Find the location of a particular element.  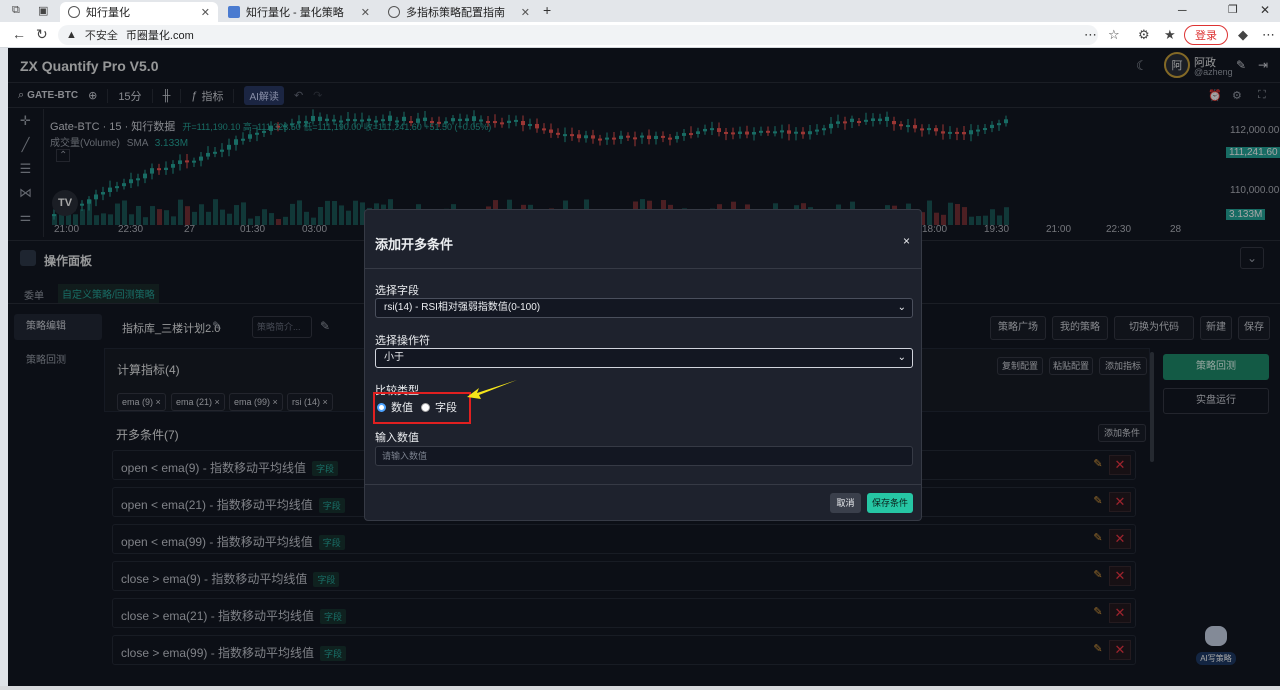

login-button: 登录 is located at coordinates (1206, 35).